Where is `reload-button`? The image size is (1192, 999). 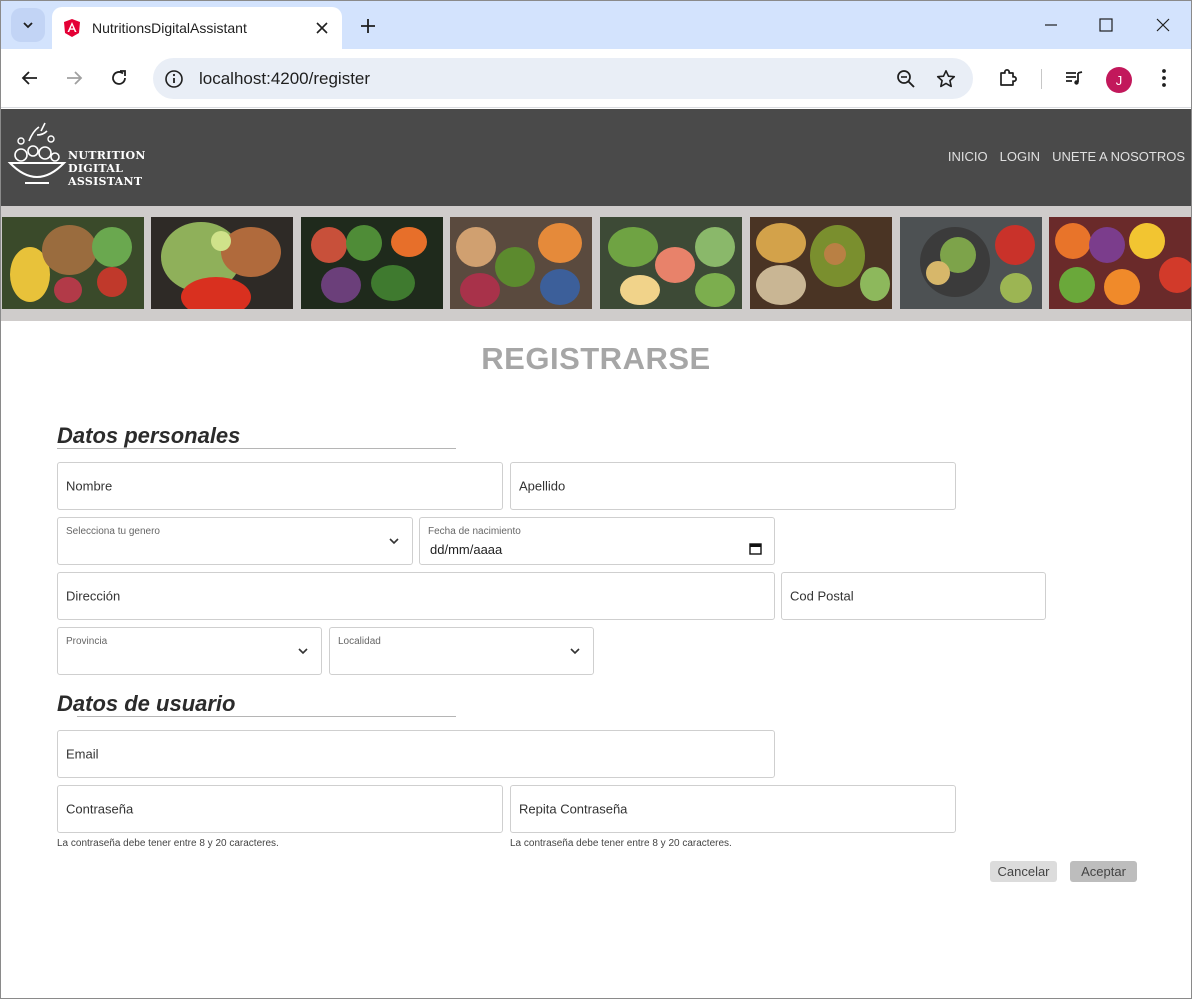
reload-button is located at coordinates (119, 78).